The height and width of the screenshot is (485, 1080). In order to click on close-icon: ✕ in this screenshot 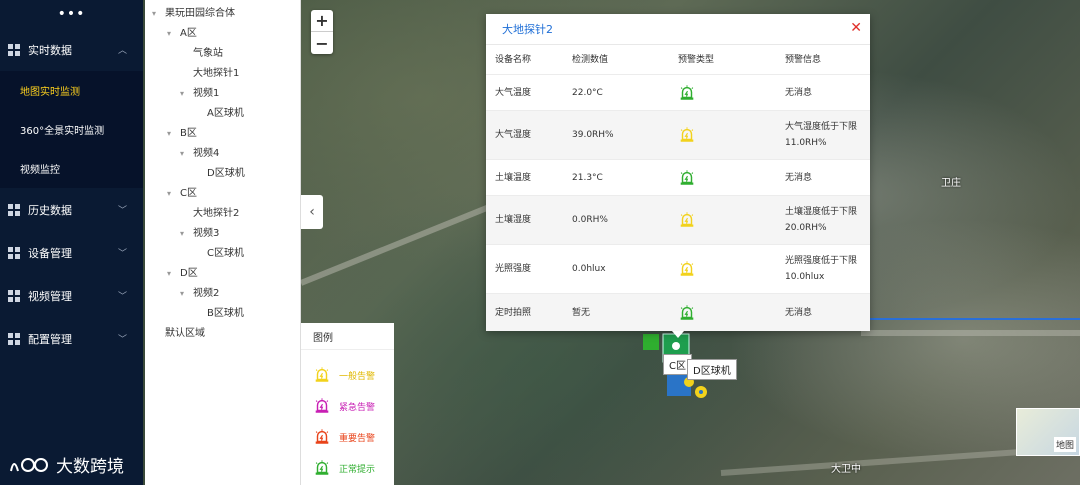, I will do `click(856, 28)`.